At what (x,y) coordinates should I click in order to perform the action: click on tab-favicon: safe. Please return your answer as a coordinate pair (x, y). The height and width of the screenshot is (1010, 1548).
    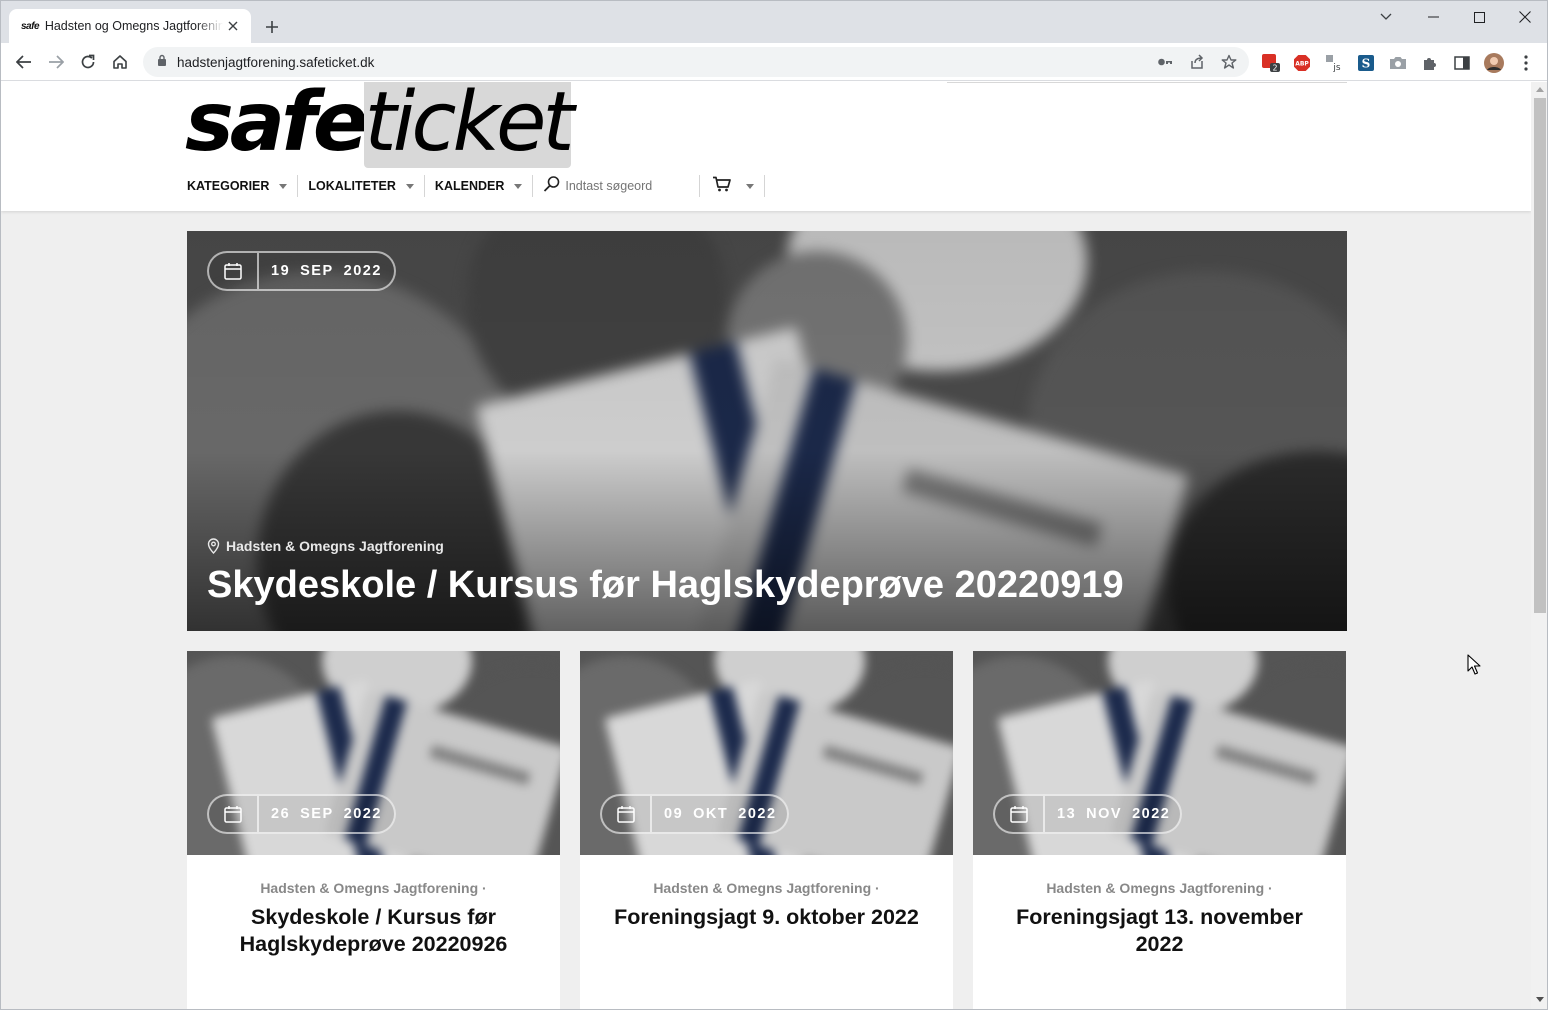
    Looking at the image, I should click on (30, 26).